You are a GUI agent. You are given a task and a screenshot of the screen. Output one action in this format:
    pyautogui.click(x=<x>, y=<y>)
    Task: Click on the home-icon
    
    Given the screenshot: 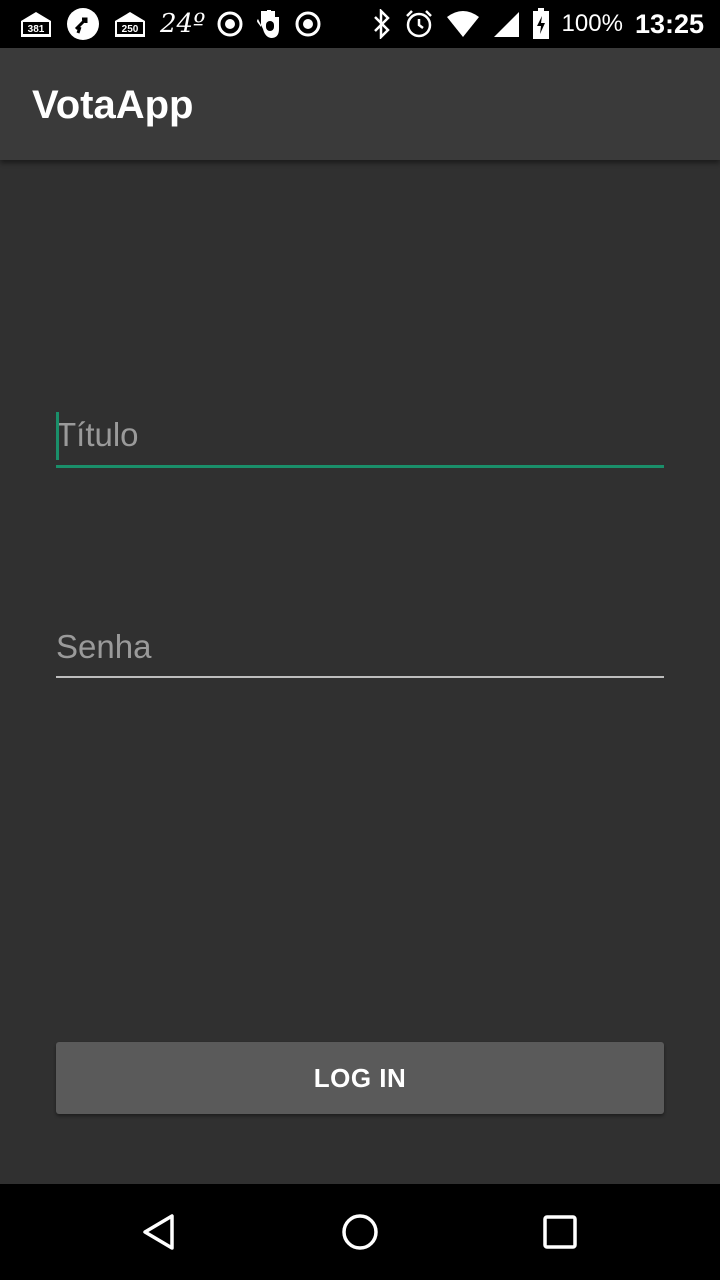 What is the action you would take?
    pyautogui.click(x=360, y=1232)
    